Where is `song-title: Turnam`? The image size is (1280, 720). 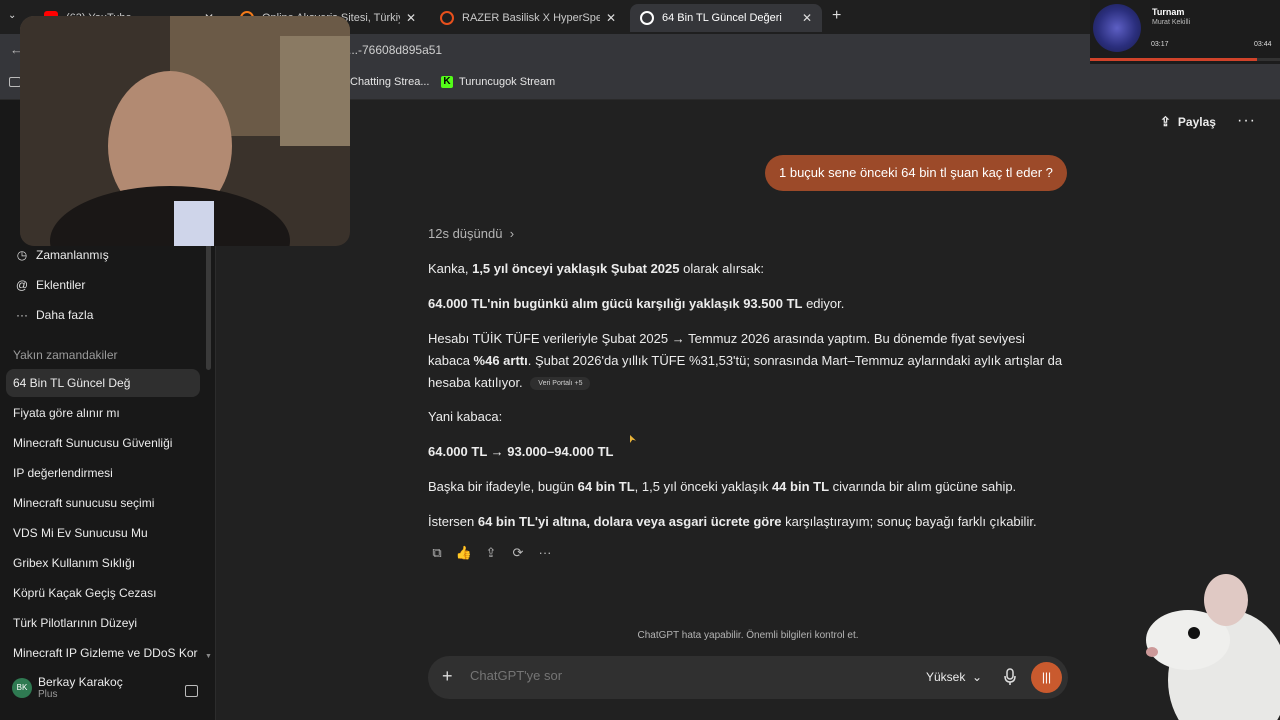 song-title: Turnam is located at coordinates (1168, 12).